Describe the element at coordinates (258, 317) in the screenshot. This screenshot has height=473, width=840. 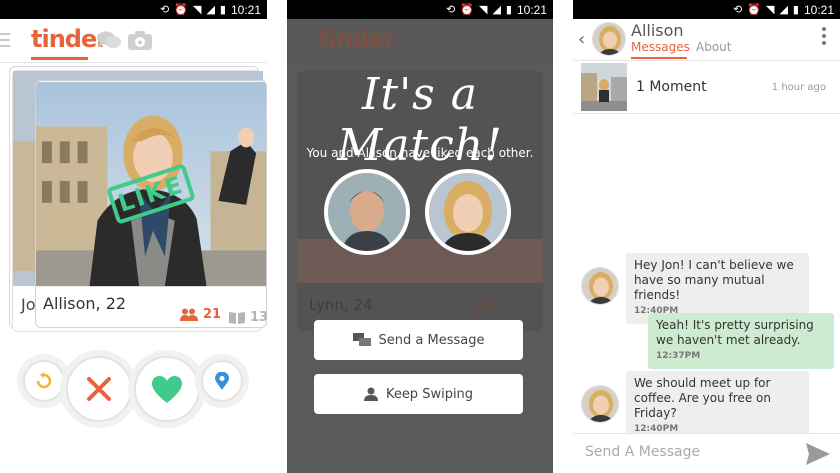
I see `shared-interests-count: 13` at that location.